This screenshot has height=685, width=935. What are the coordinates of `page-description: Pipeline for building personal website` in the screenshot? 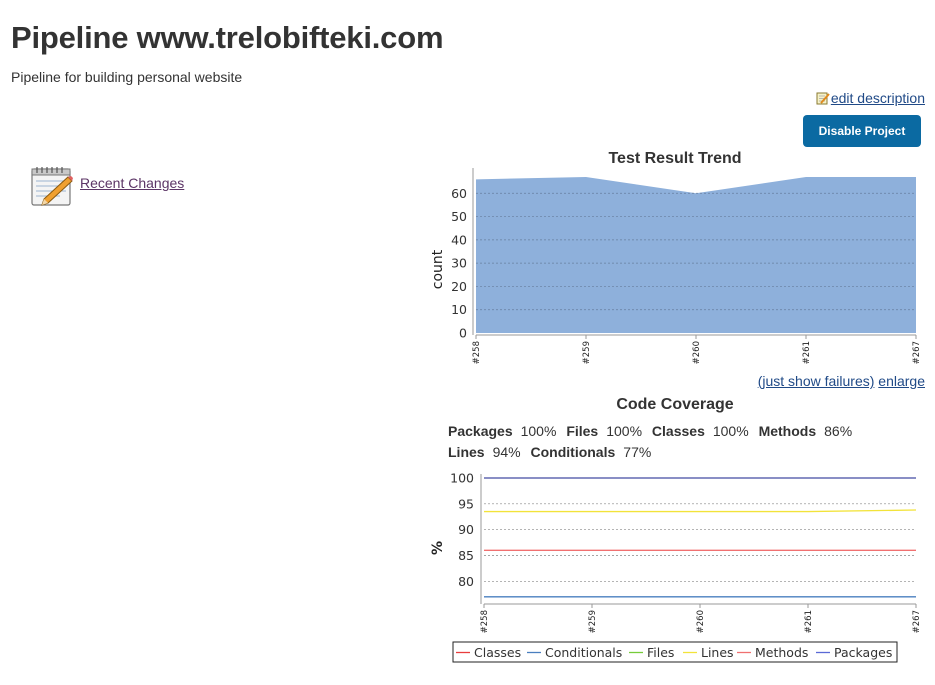 It's located at (127, 77).